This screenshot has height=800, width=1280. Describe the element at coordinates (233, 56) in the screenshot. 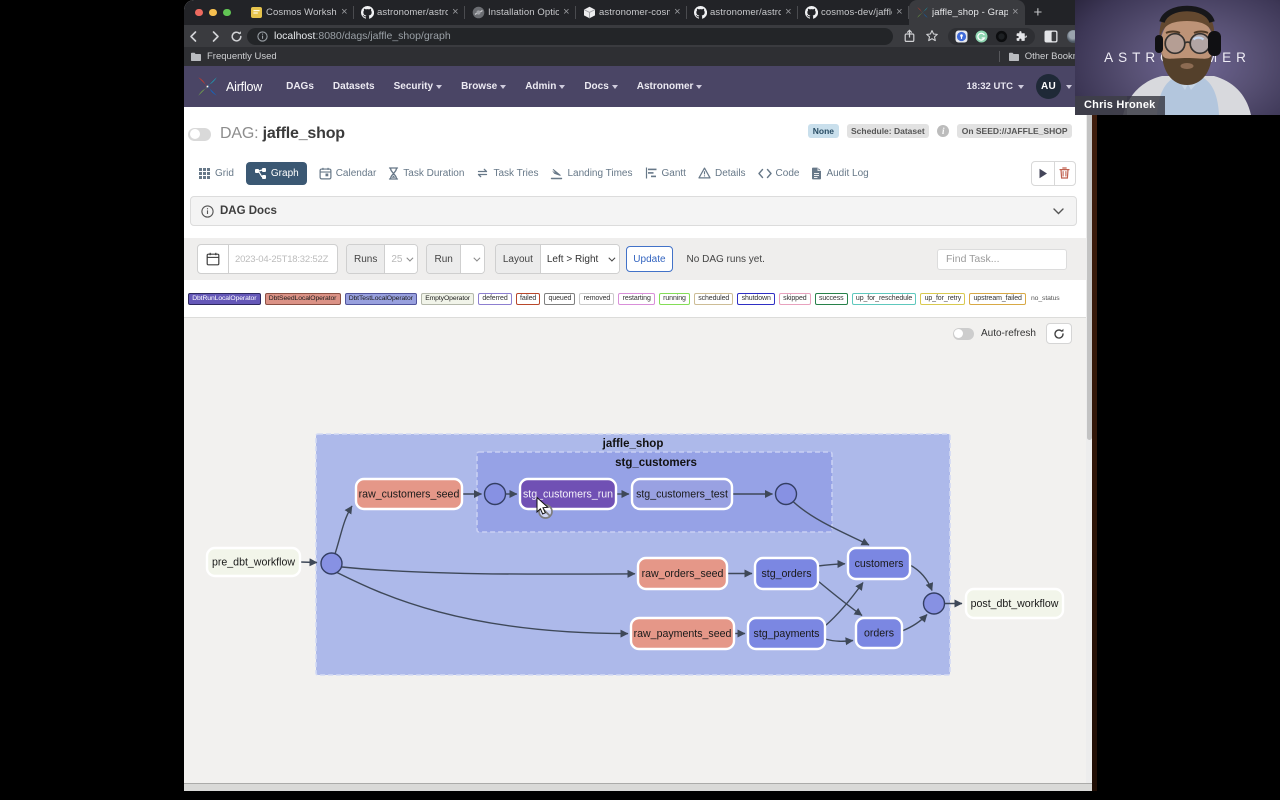

I see `bookmark-folder-frequently-used: Frequently Used` at that location.